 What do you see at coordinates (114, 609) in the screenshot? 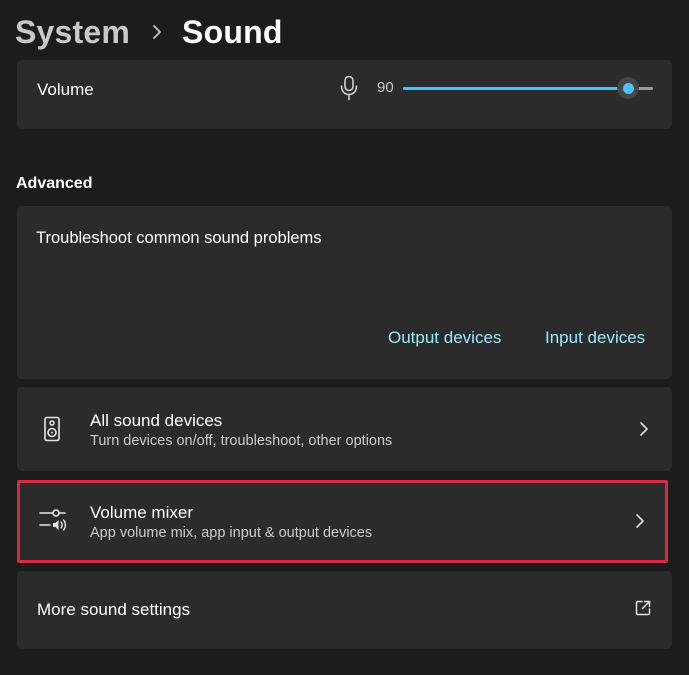
I see `more-sound-settings-title: More sound settings` at bounding box center [114, 609].